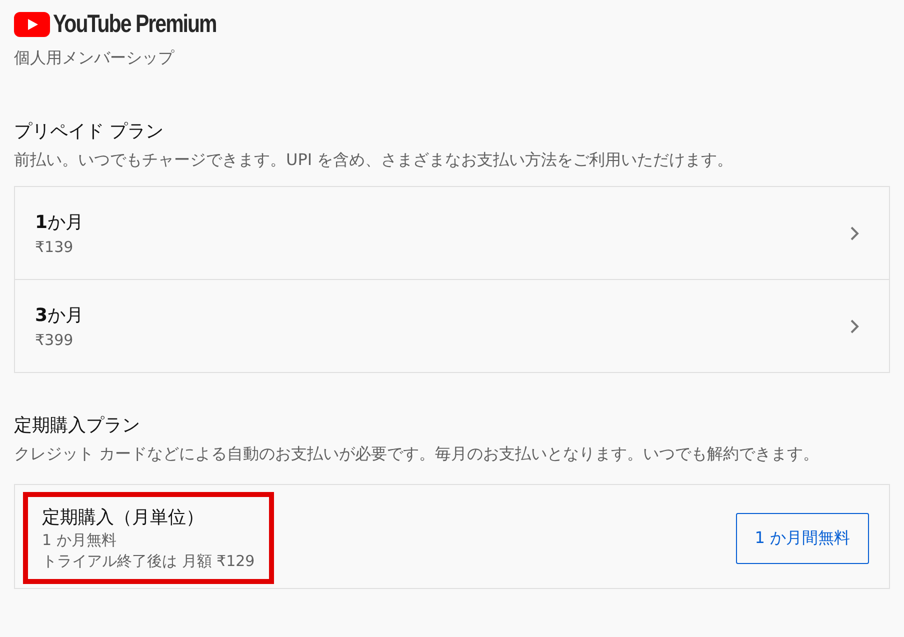 The height and width of the screenshot is (637, 904). I want to click on plan-name: 1か月, so click(59, 222).